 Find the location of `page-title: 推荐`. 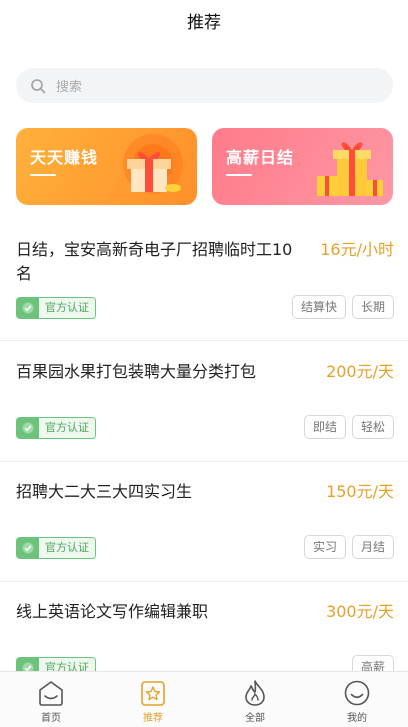

page-title: 推荐 is located at coordinates (204, 22).